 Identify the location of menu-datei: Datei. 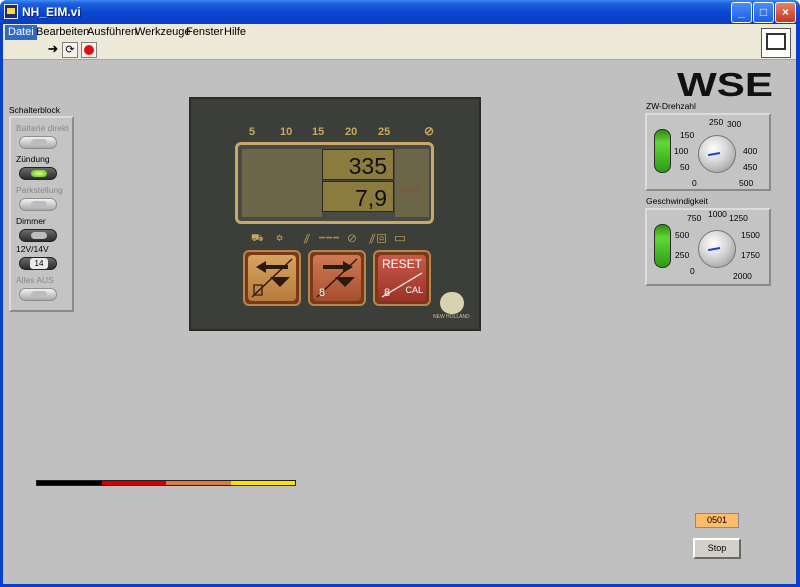
(21, 32).